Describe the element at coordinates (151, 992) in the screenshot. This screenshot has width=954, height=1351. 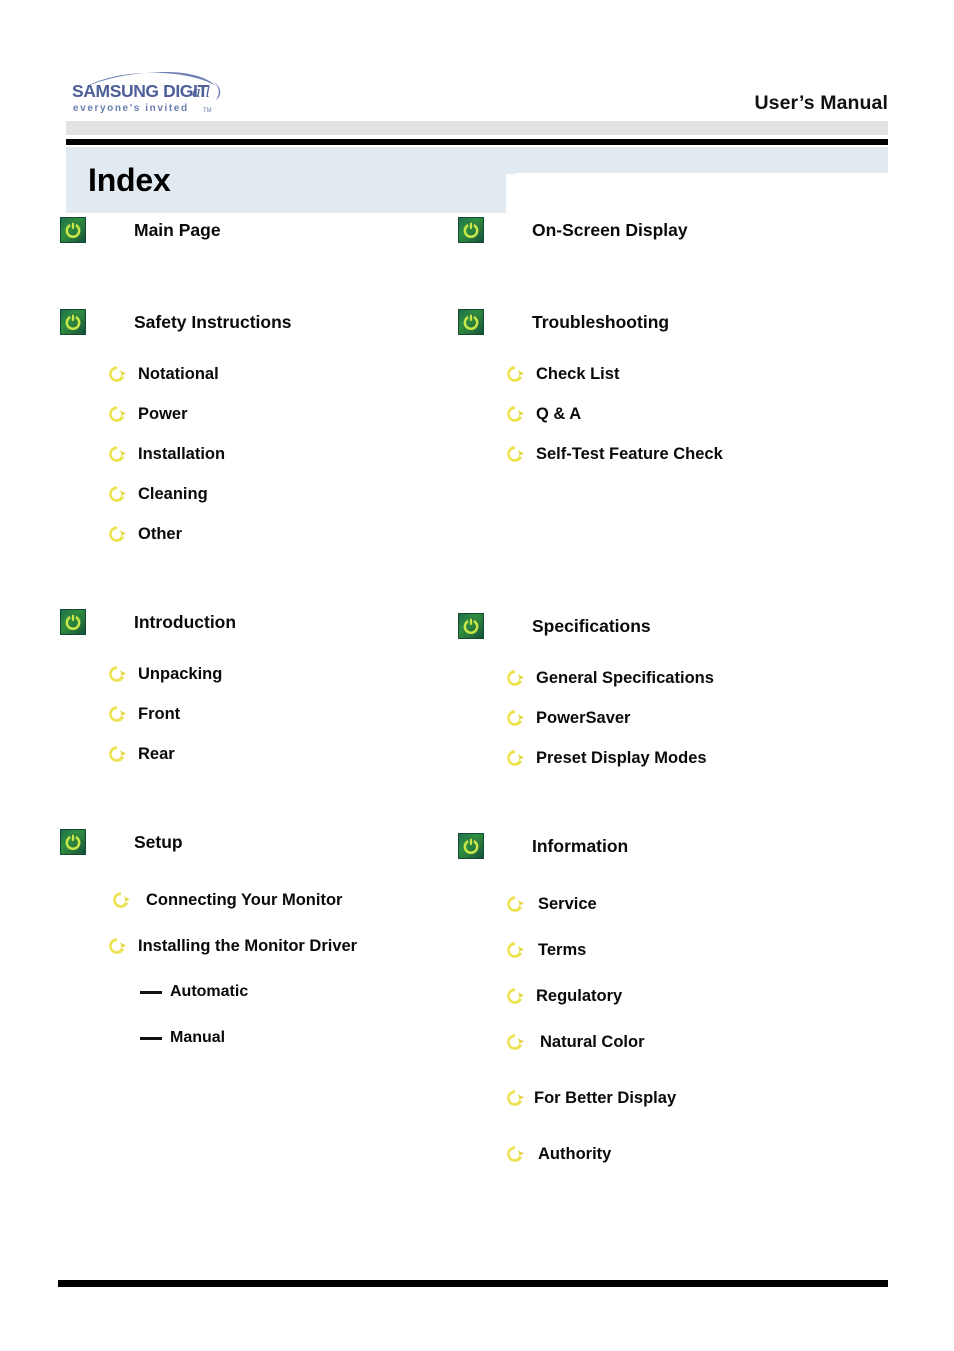
I see `em-dash-icon` at that location.